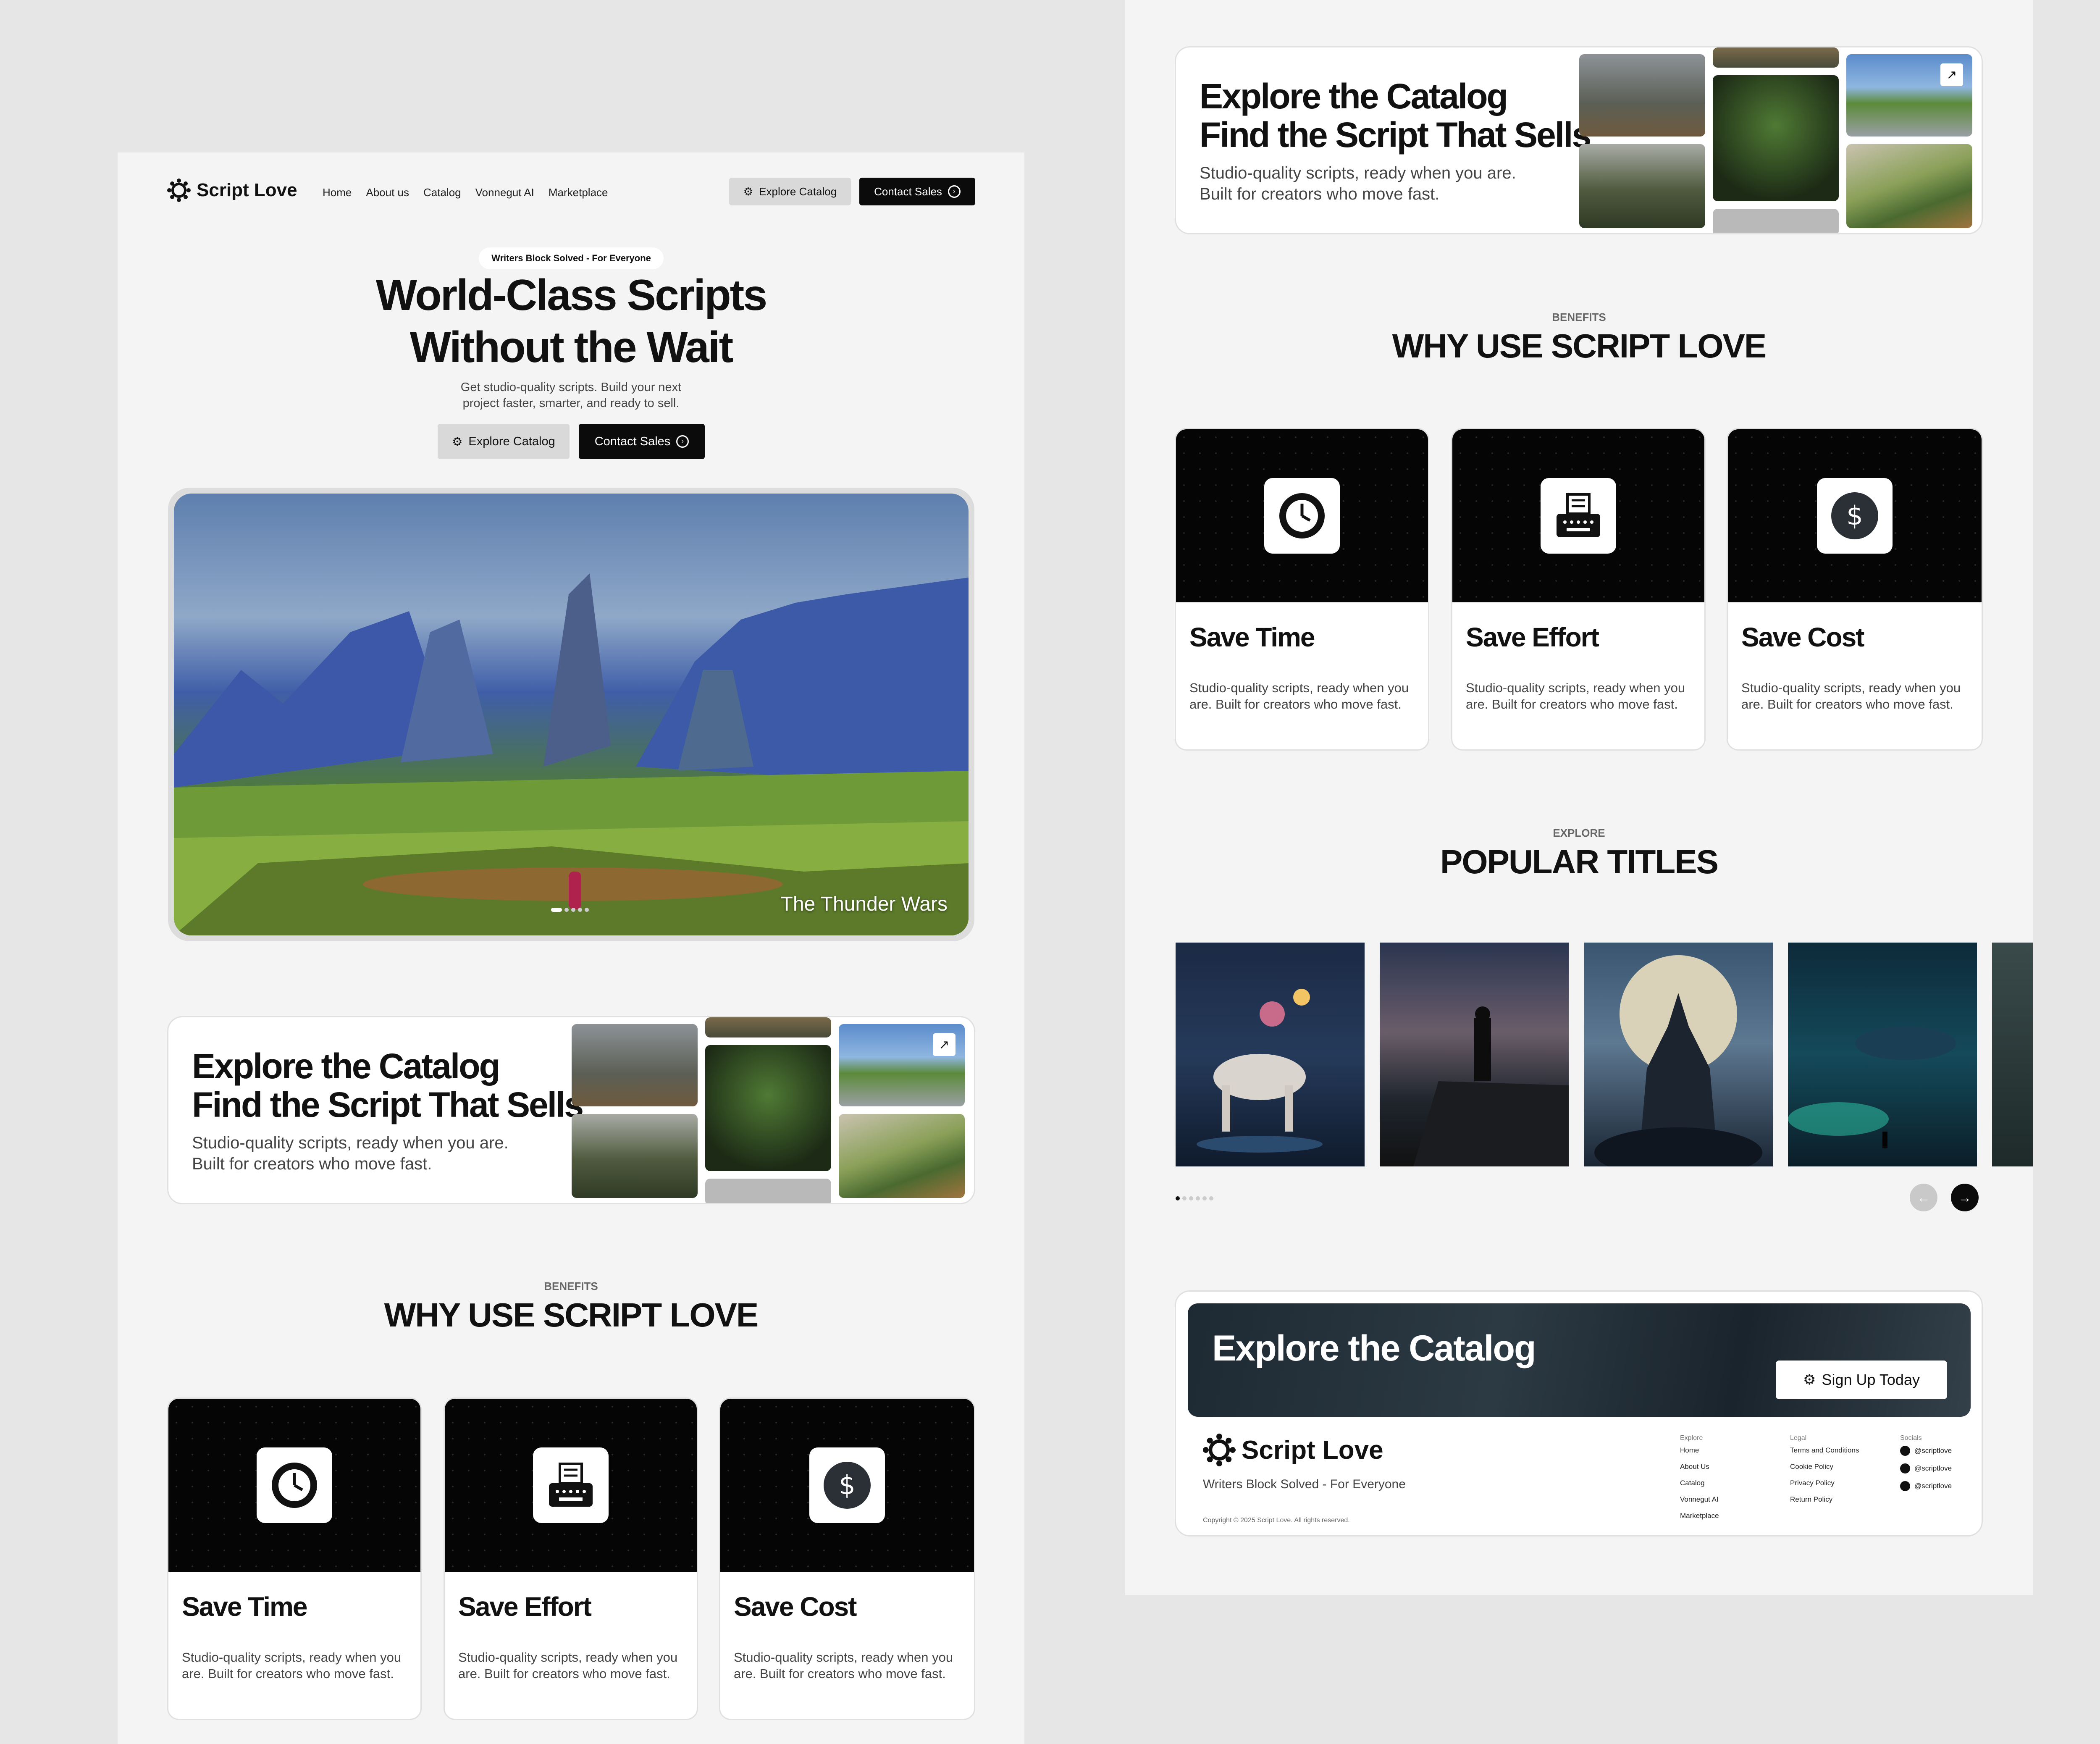 The image size is (2100, 1744). I want to click on hero-contact-button: Contact Sales ›, so click(642, 441).